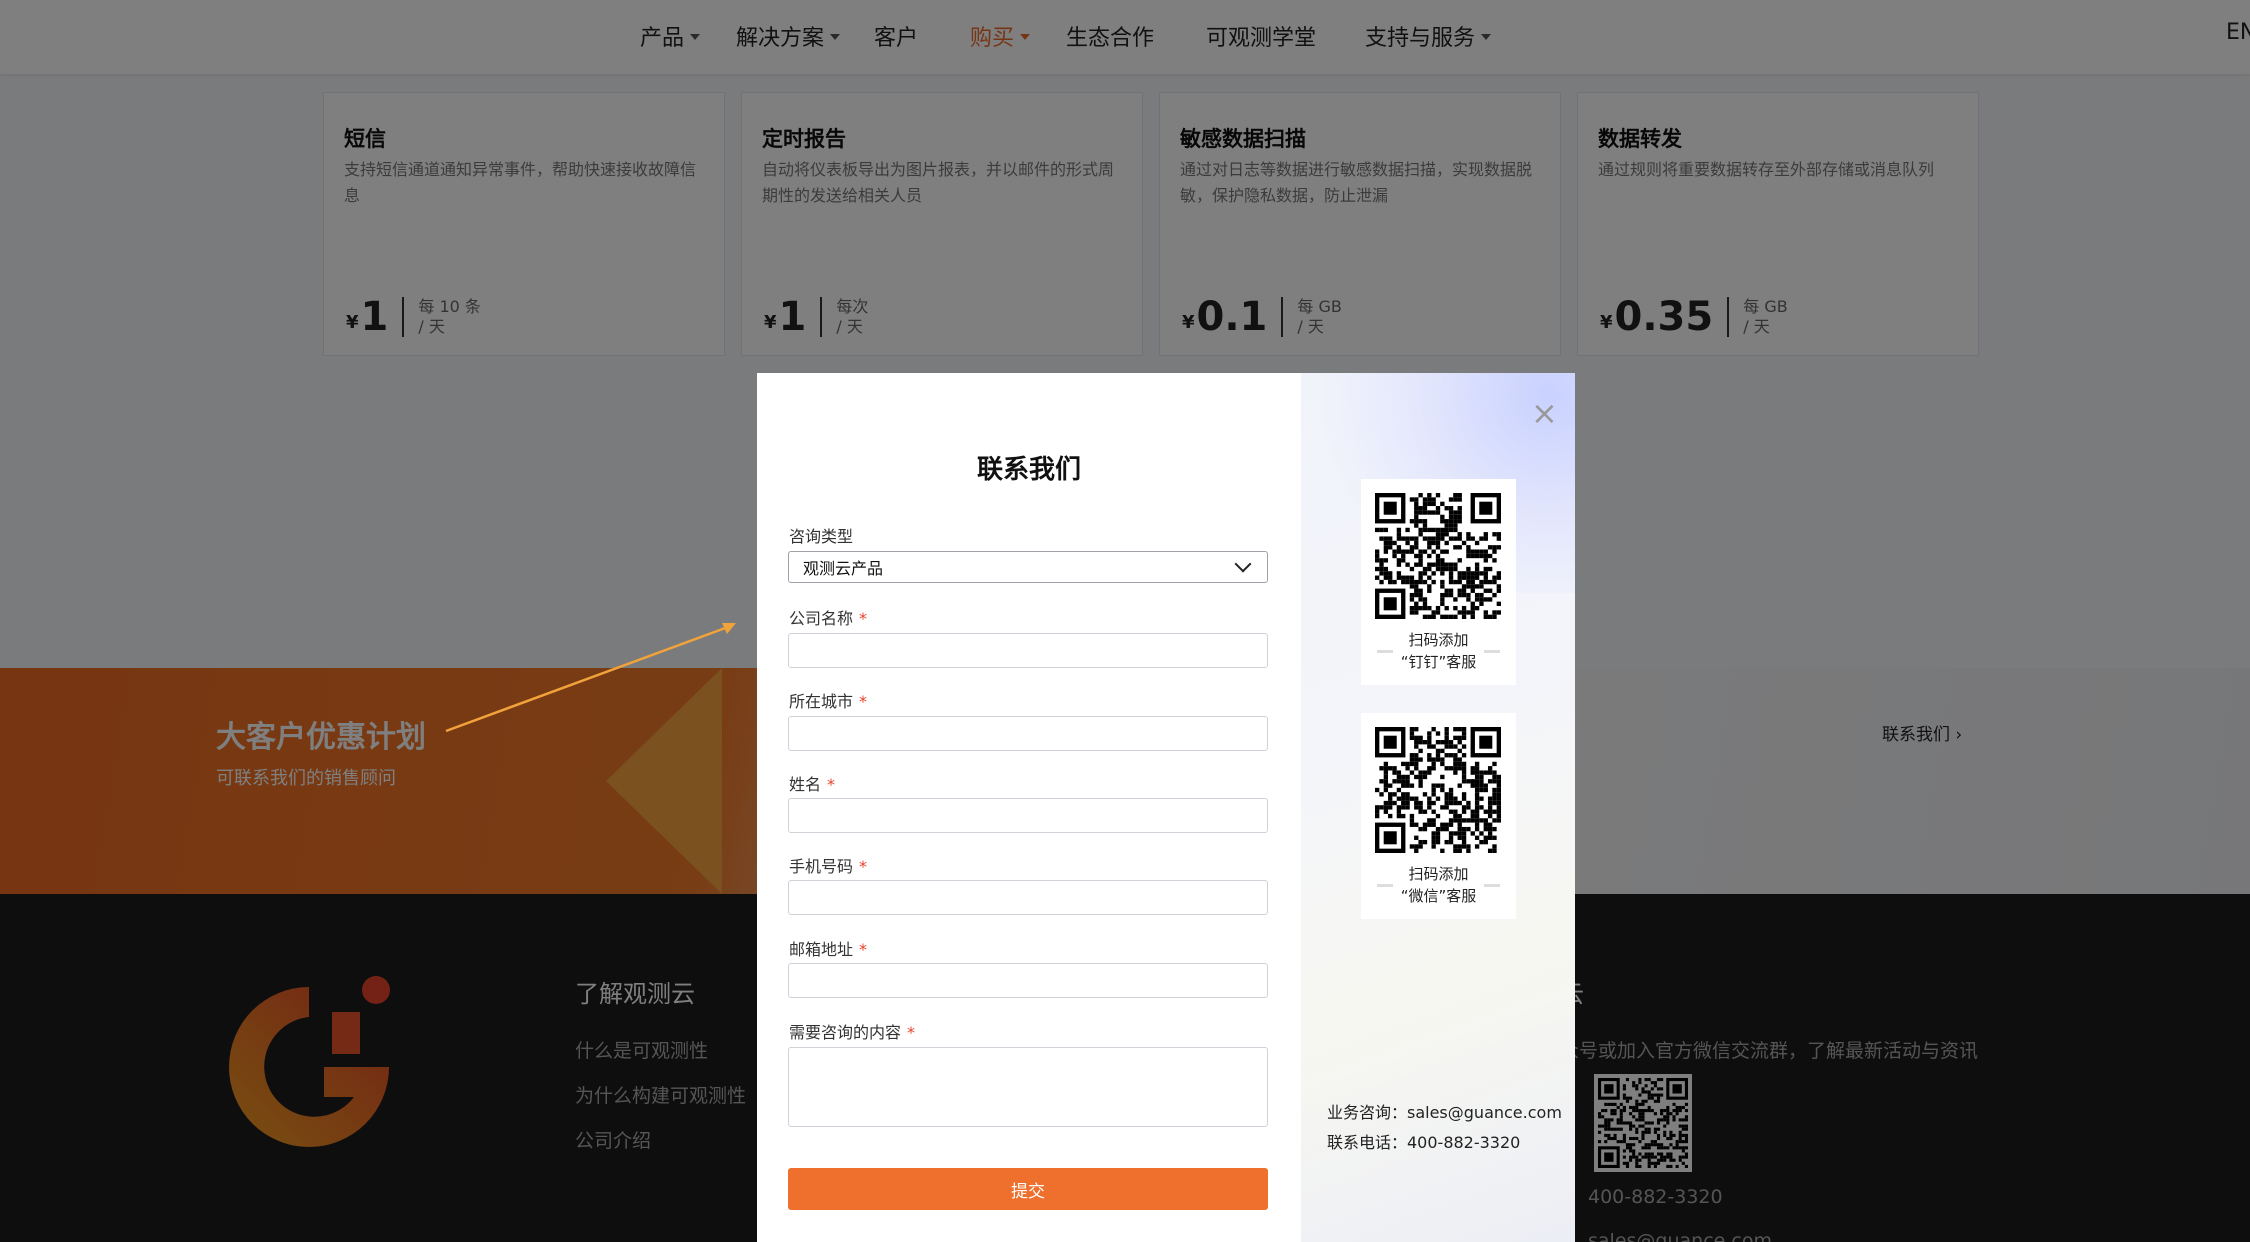 This screenshot has height=1242, width=2250. Describe the element at coordinates (1438, 556) in the screenshot. I see `dingtalk-qr-code` at that location.